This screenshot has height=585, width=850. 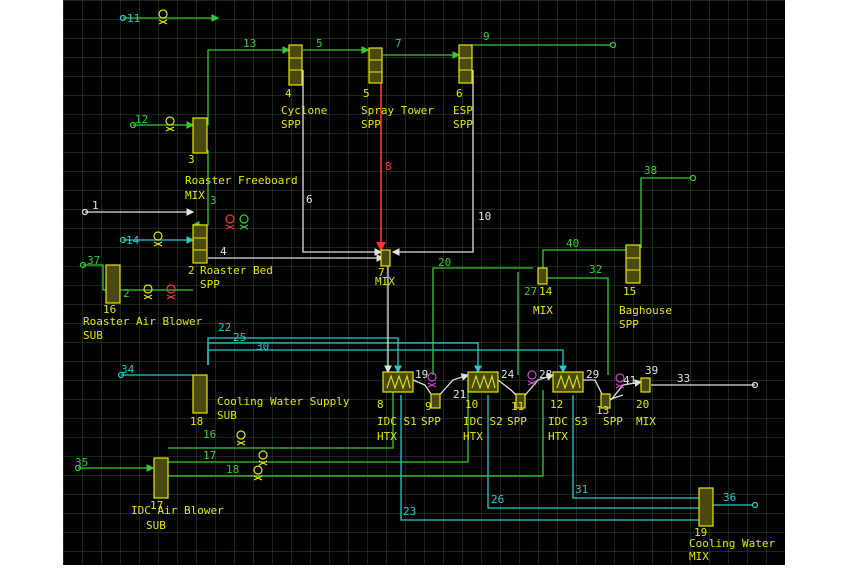 I want to click on unit-name: IDC S2, so click(x=483, y=421).